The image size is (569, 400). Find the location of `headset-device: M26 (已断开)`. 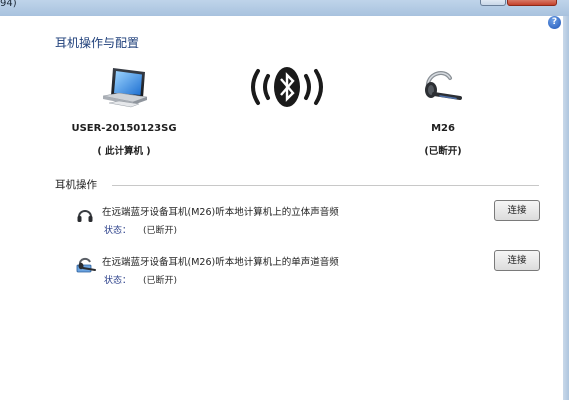

headset-device: M26 (已断开) is located at coordinates (443, 140).